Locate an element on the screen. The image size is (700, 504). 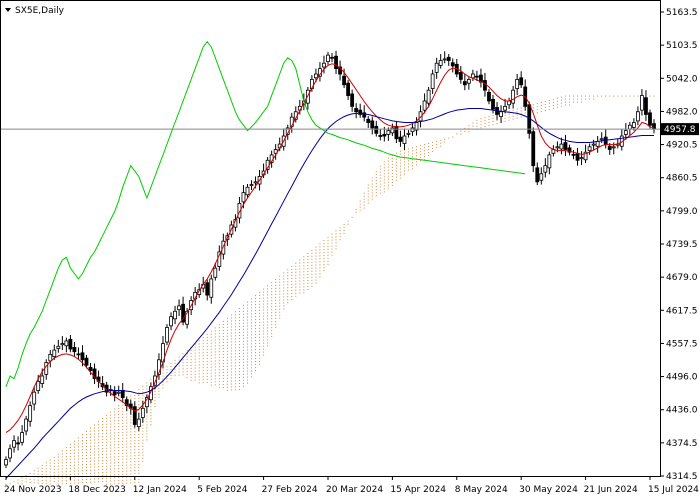
y-tick-label: 4799.0 is located at coordinates (682, 212).